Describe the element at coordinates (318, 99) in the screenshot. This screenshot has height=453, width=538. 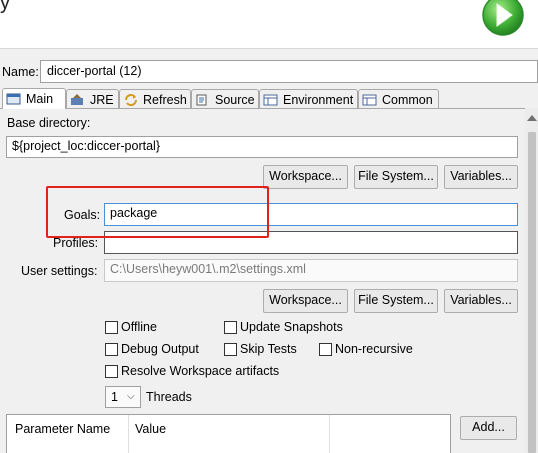
I see `tab-environment-label: Environment` at that location.